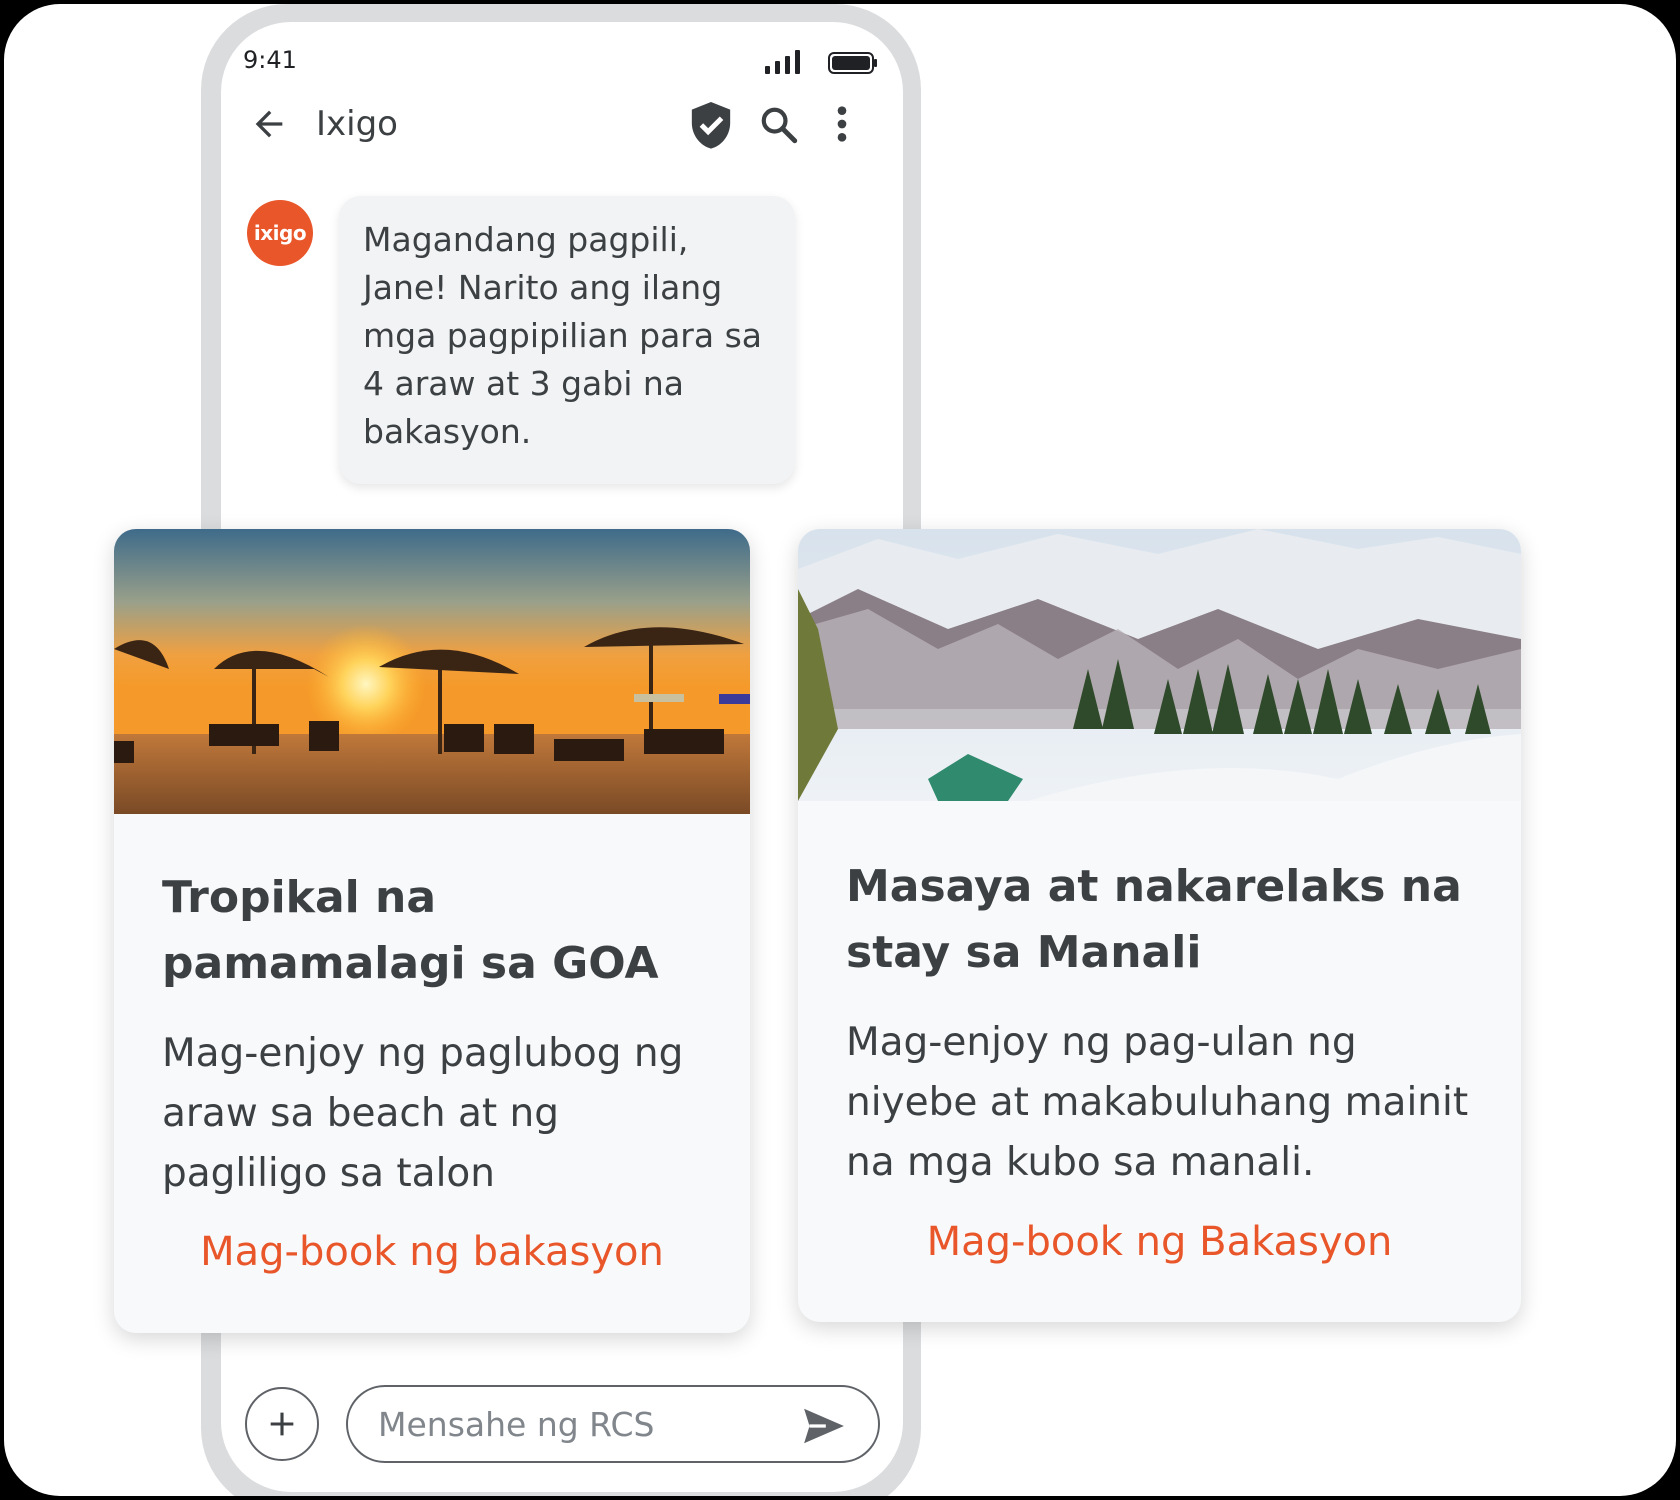 This screenshot has height=1500, width=1680. Describe the element at coordinates (711, 125) in the screenshot. I see `verified-shield-icon` at that location.